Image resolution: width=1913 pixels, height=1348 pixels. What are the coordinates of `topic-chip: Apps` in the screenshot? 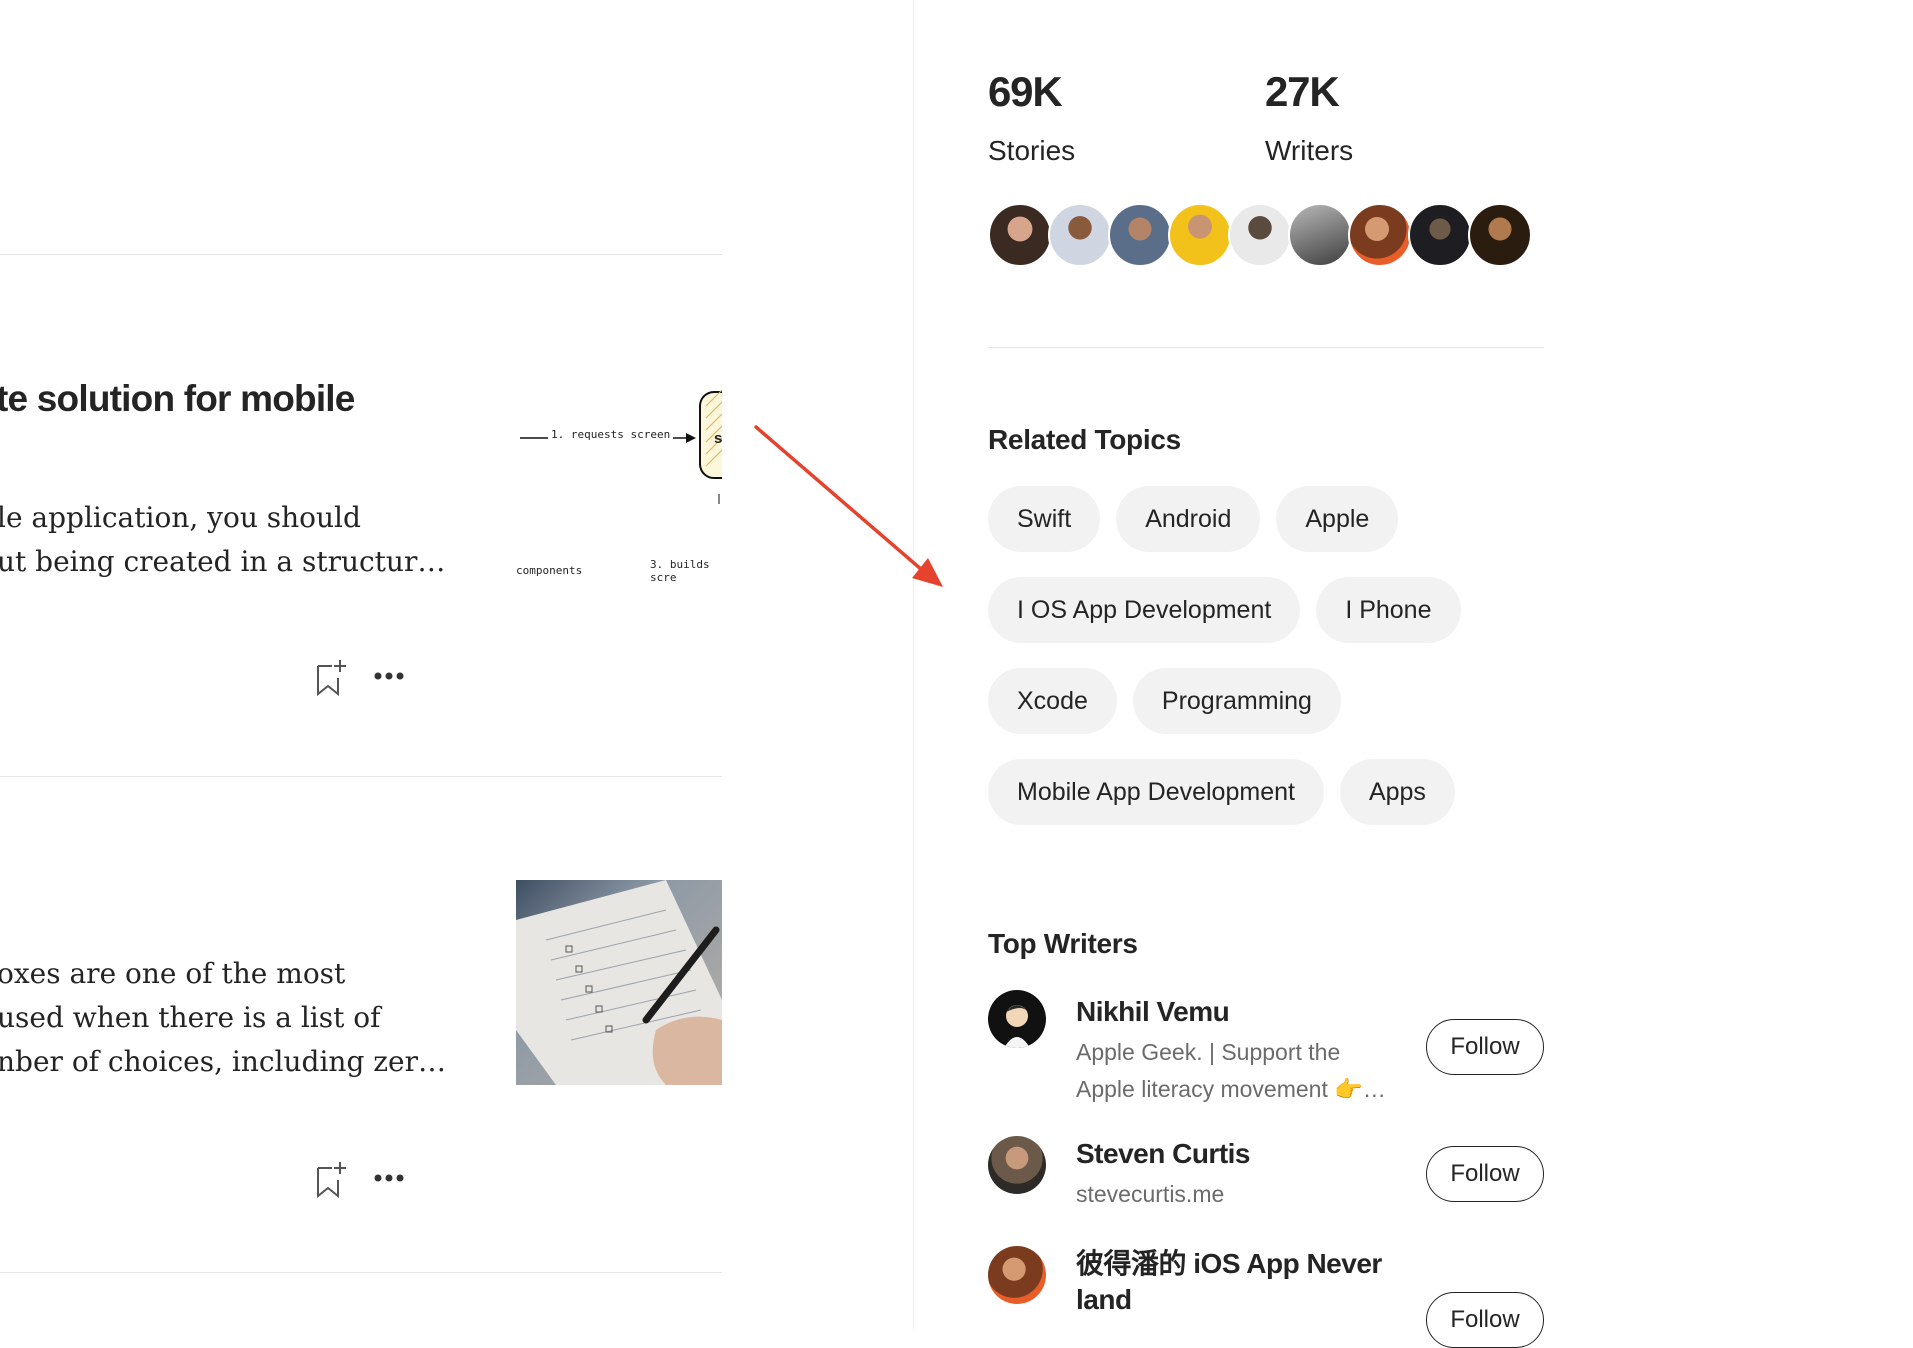 It's located at (1397, 792).